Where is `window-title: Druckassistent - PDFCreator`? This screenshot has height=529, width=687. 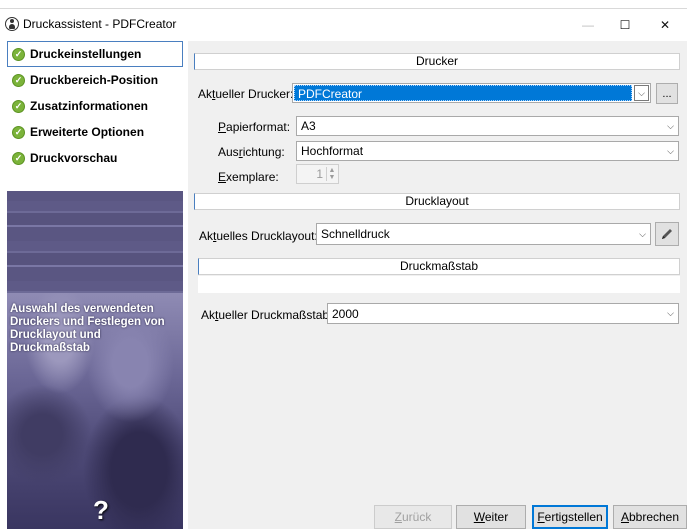 window-title: Druckassistent - PDFCreator is located at coordinates (100, 24).